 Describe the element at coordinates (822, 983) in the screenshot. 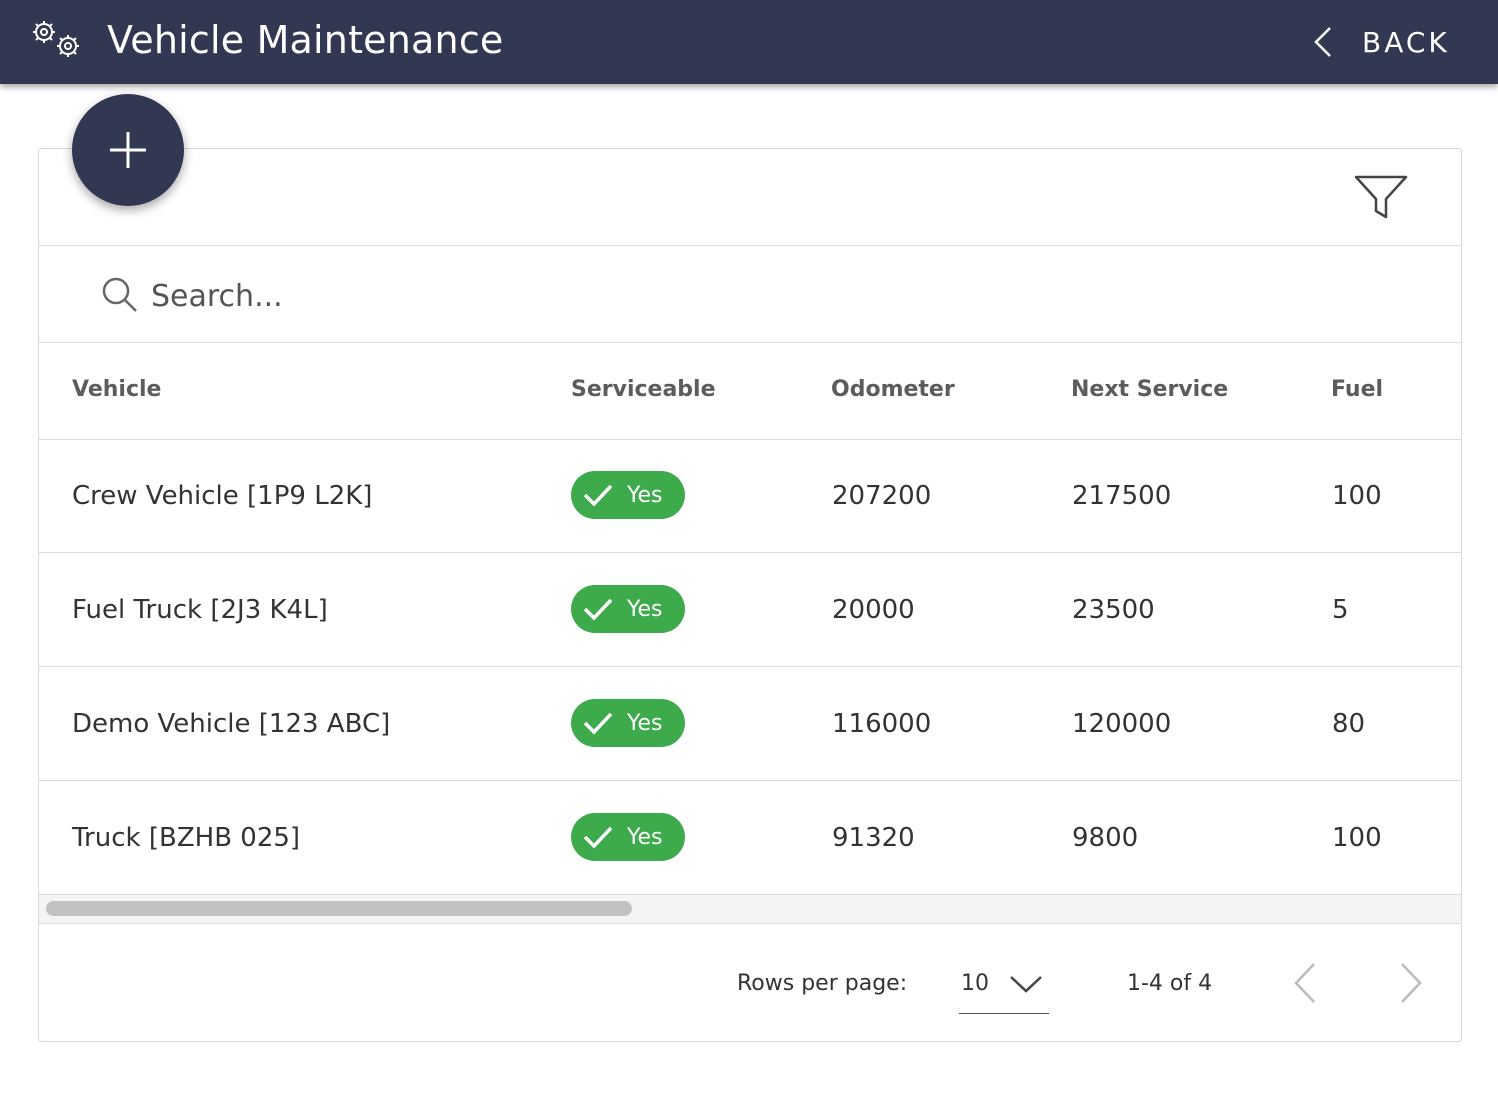

I see `rows-per-page-label: Rows per page:` at that location.